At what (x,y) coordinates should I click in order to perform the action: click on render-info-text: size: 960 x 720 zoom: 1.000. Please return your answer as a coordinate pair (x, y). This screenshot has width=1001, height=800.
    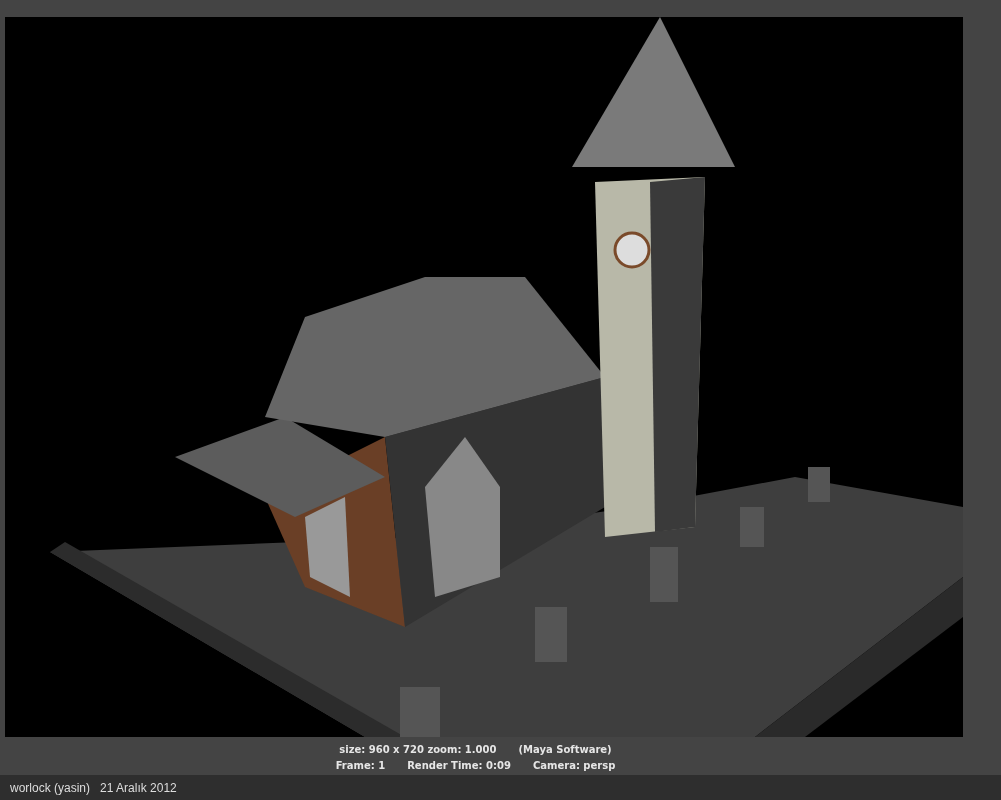
    Looking at the image, I should click on (418, 749).